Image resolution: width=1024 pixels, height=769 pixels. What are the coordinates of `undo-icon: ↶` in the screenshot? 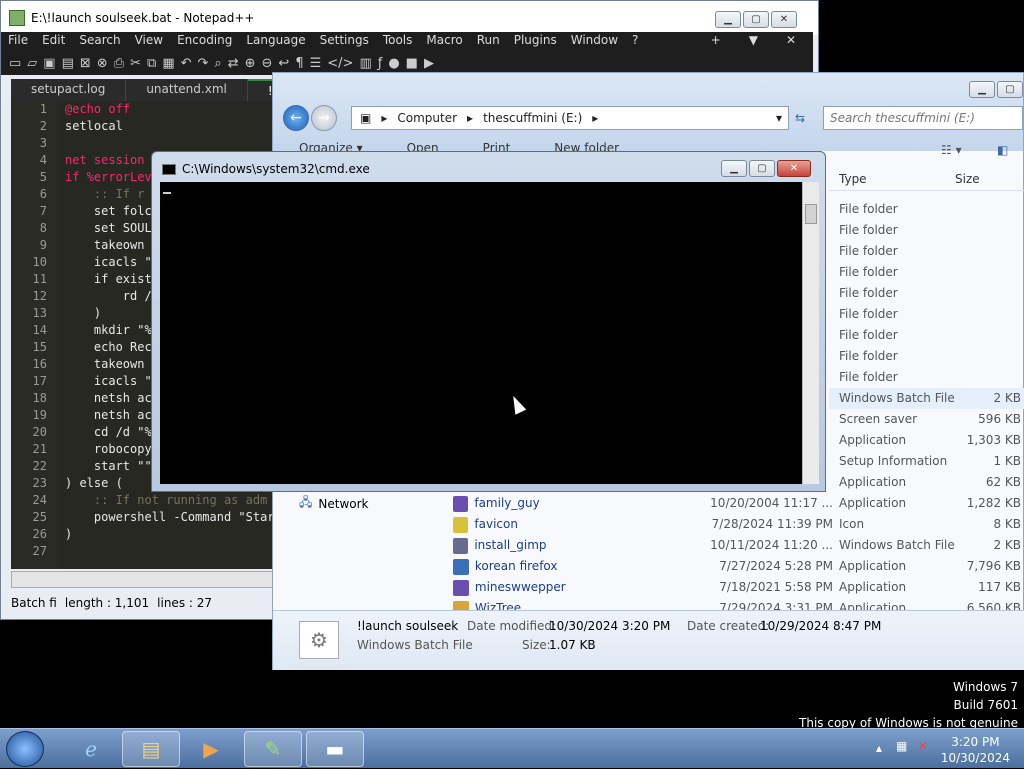 It's located at (186, 63).